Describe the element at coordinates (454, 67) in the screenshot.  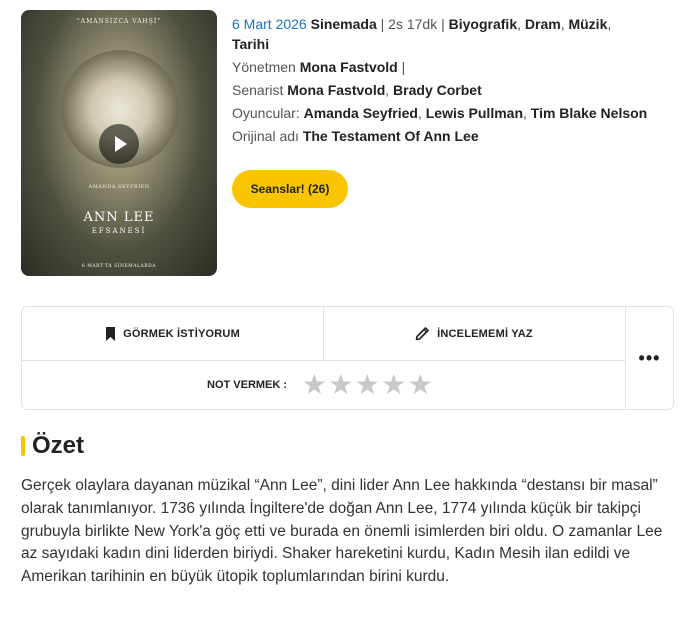
I see `director-line: Yönetmen Mona Fastvold |` at that location.